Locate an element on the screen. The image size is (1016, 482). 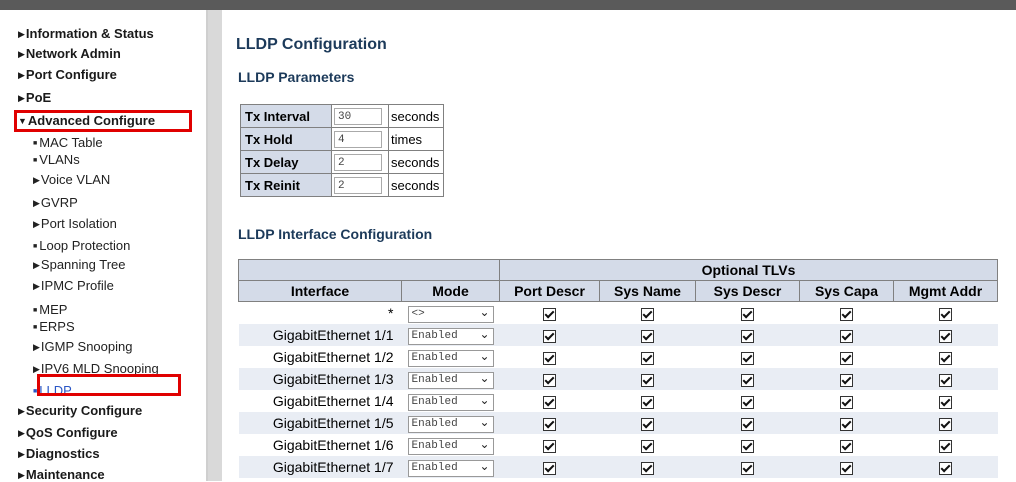
header-mgmt-addr: Mgmt Addr is located at coordinates (945, 291).